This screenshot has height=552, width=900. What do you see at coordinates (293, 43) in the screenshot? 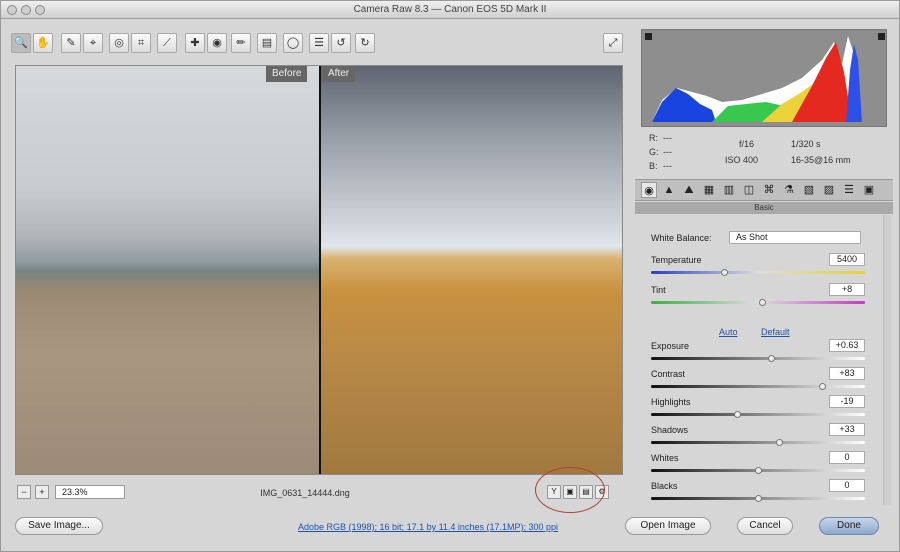
I see `radial-filter-tool: ◯` at bounding box center [293, 43].